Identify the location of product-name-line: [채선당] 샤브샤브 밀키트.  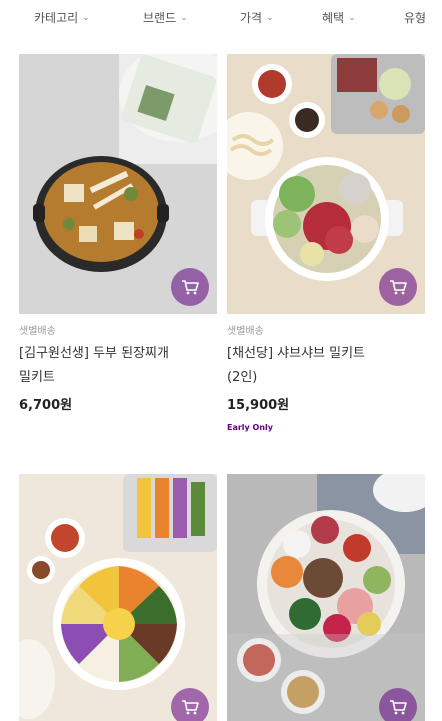
(296, 353).